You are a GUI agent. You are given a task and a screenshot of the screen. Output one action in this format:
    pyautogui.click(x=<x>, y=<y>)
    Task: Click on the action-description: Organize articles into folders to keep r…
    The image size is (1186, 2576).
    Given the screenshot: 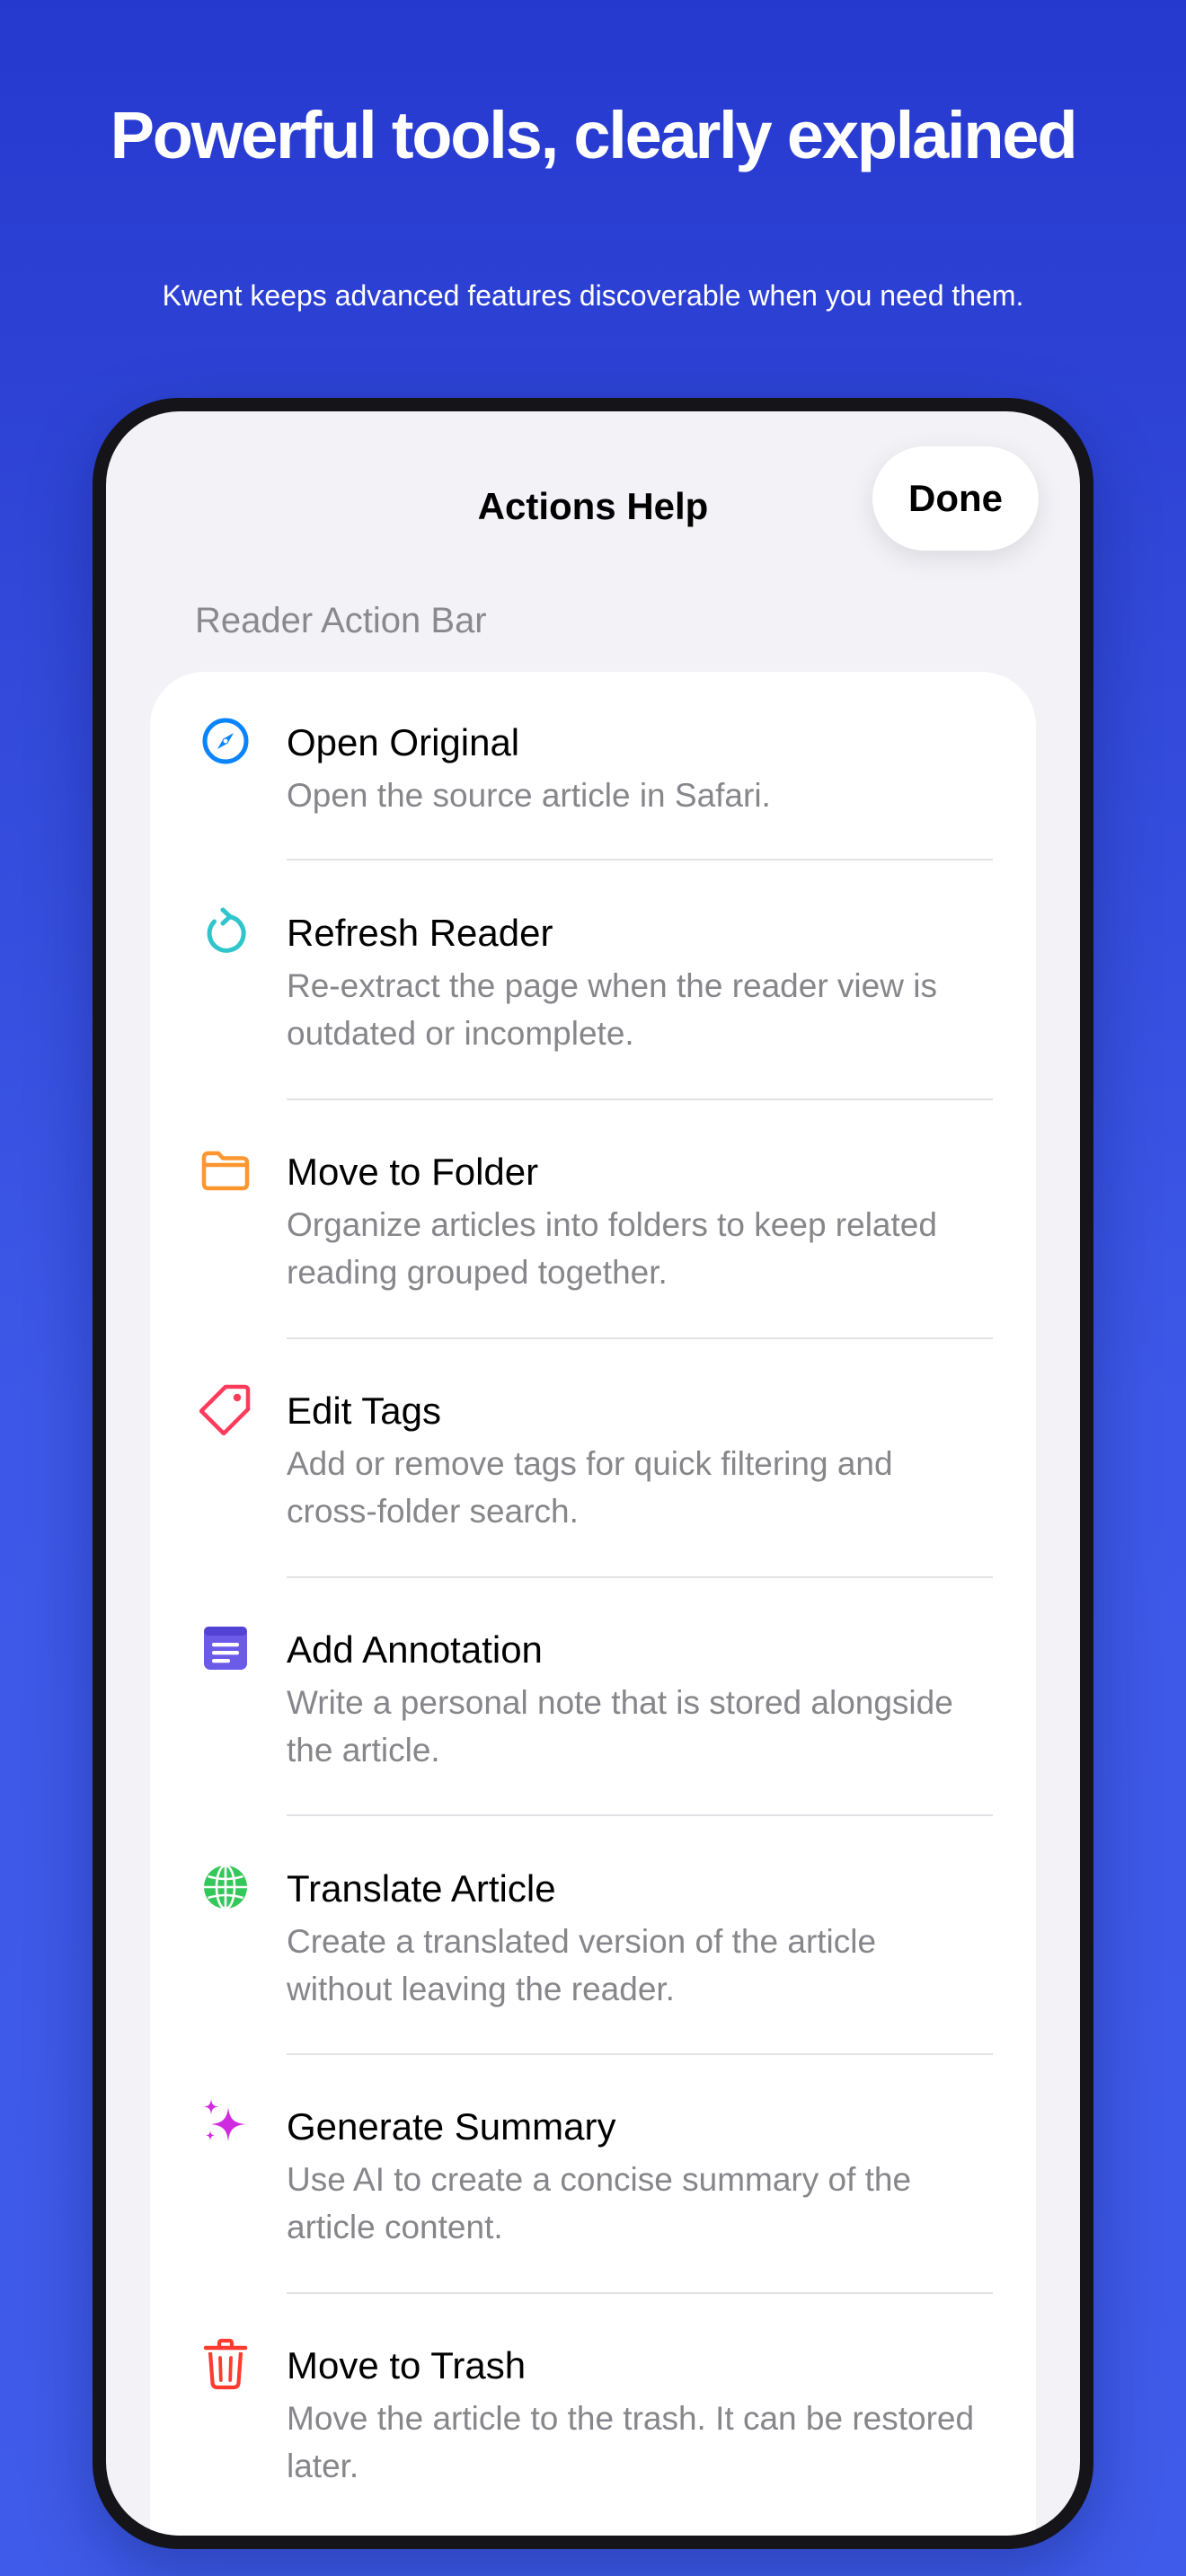 What is the action you would take?
    pyautogui.click(x=612, y=1248)
    